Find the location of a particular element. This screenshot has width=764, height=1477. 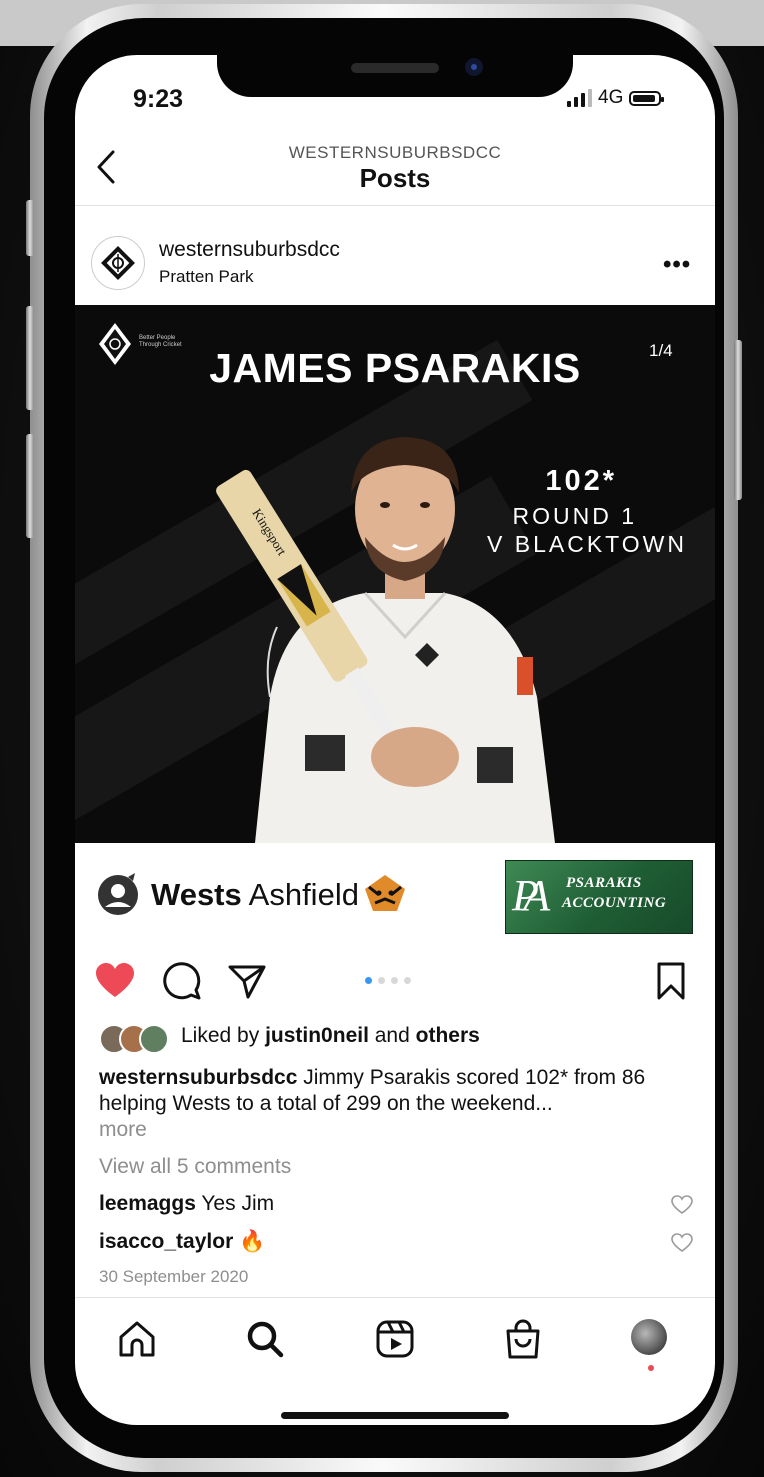

comment-row: isacco_taylor 🔥 is located at coordinates (182, 1242).